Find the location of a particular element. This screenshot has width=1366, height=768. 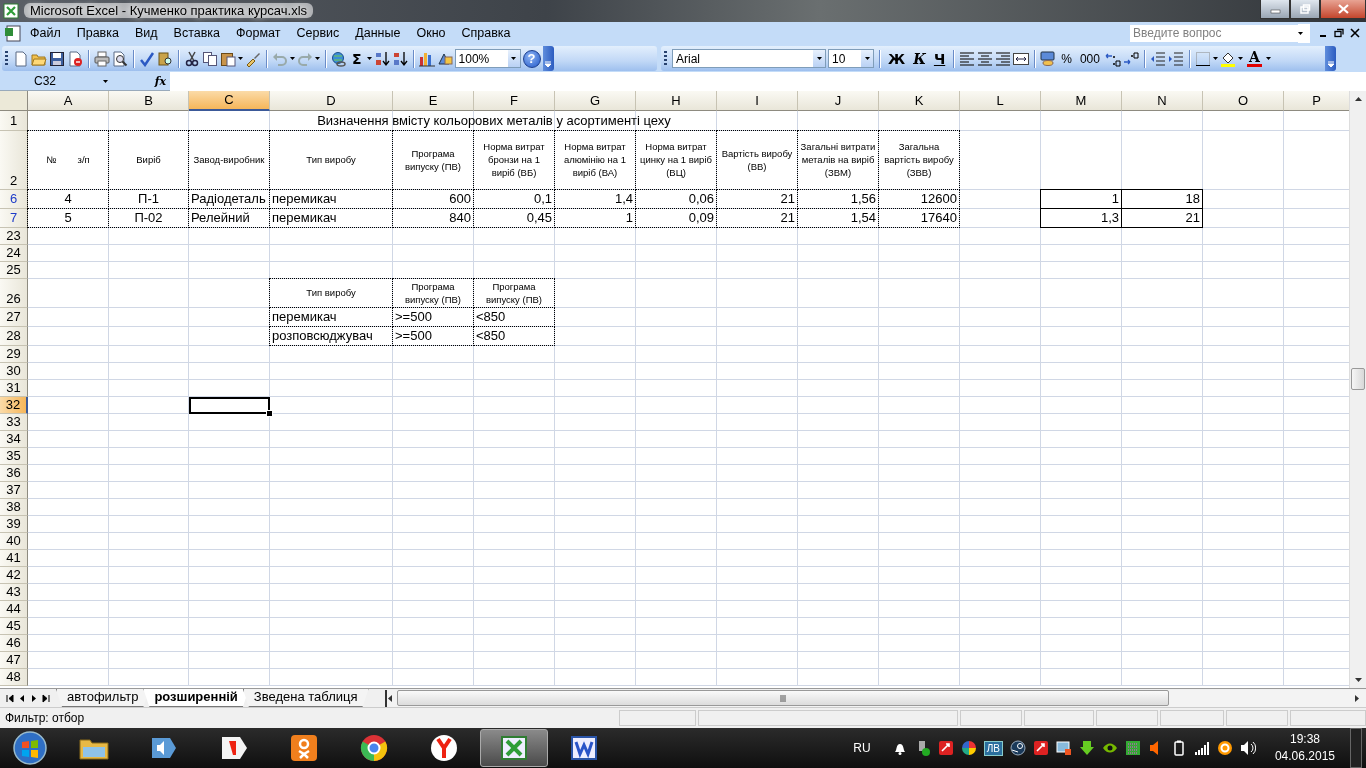

column-header: C is located at coordinates (229, 100).